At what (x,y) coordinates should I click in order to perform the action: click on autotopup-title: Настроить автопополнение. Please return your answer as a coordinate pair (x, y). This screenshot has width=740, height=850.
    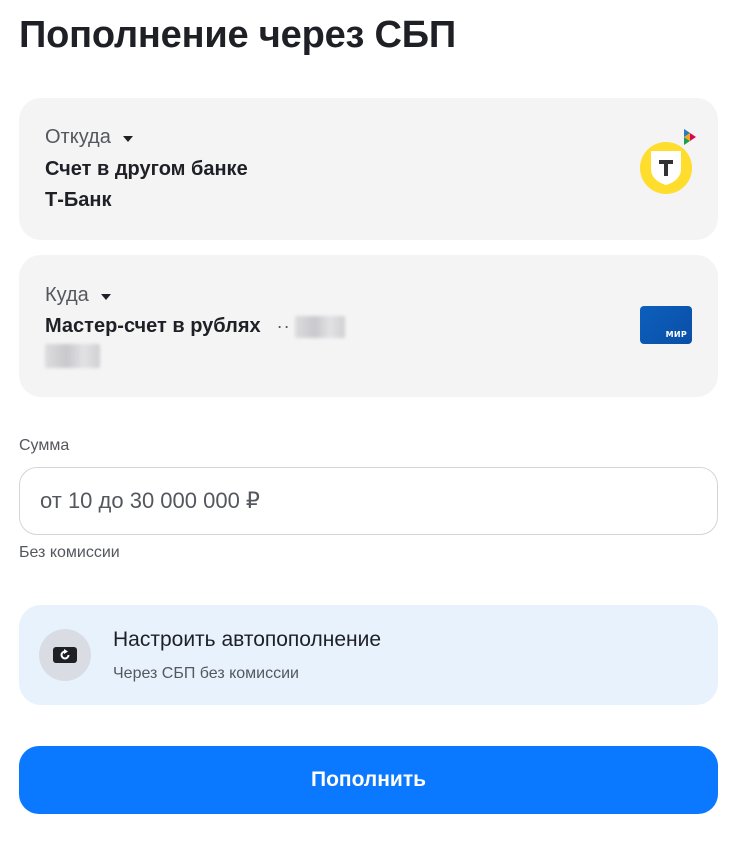
    Looking at the image, I should click on (247, 639).